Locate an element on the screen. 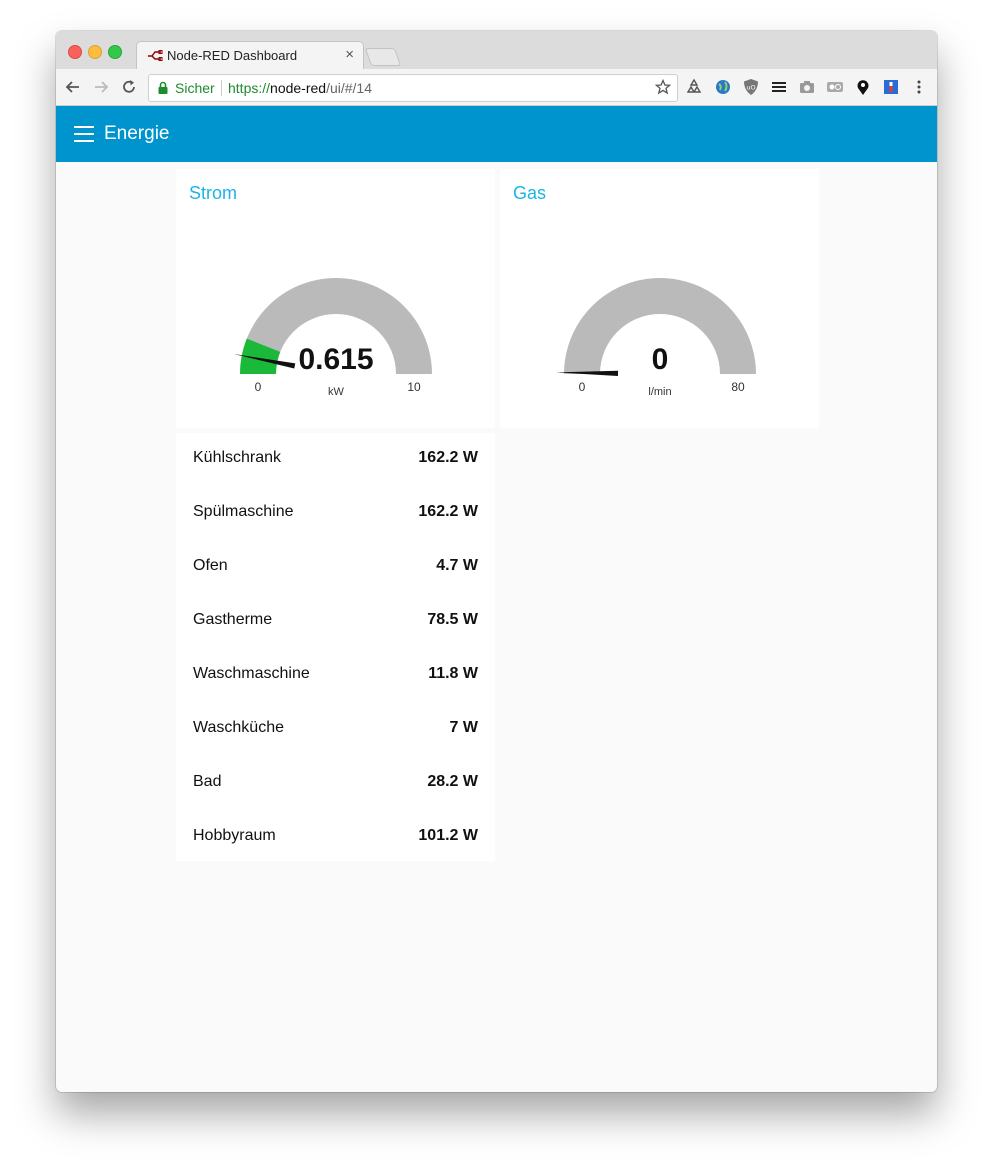 The height and width of the screenshot is (1172, 993). consumer-value: 4.7 W is located at coordinates (457, 565).